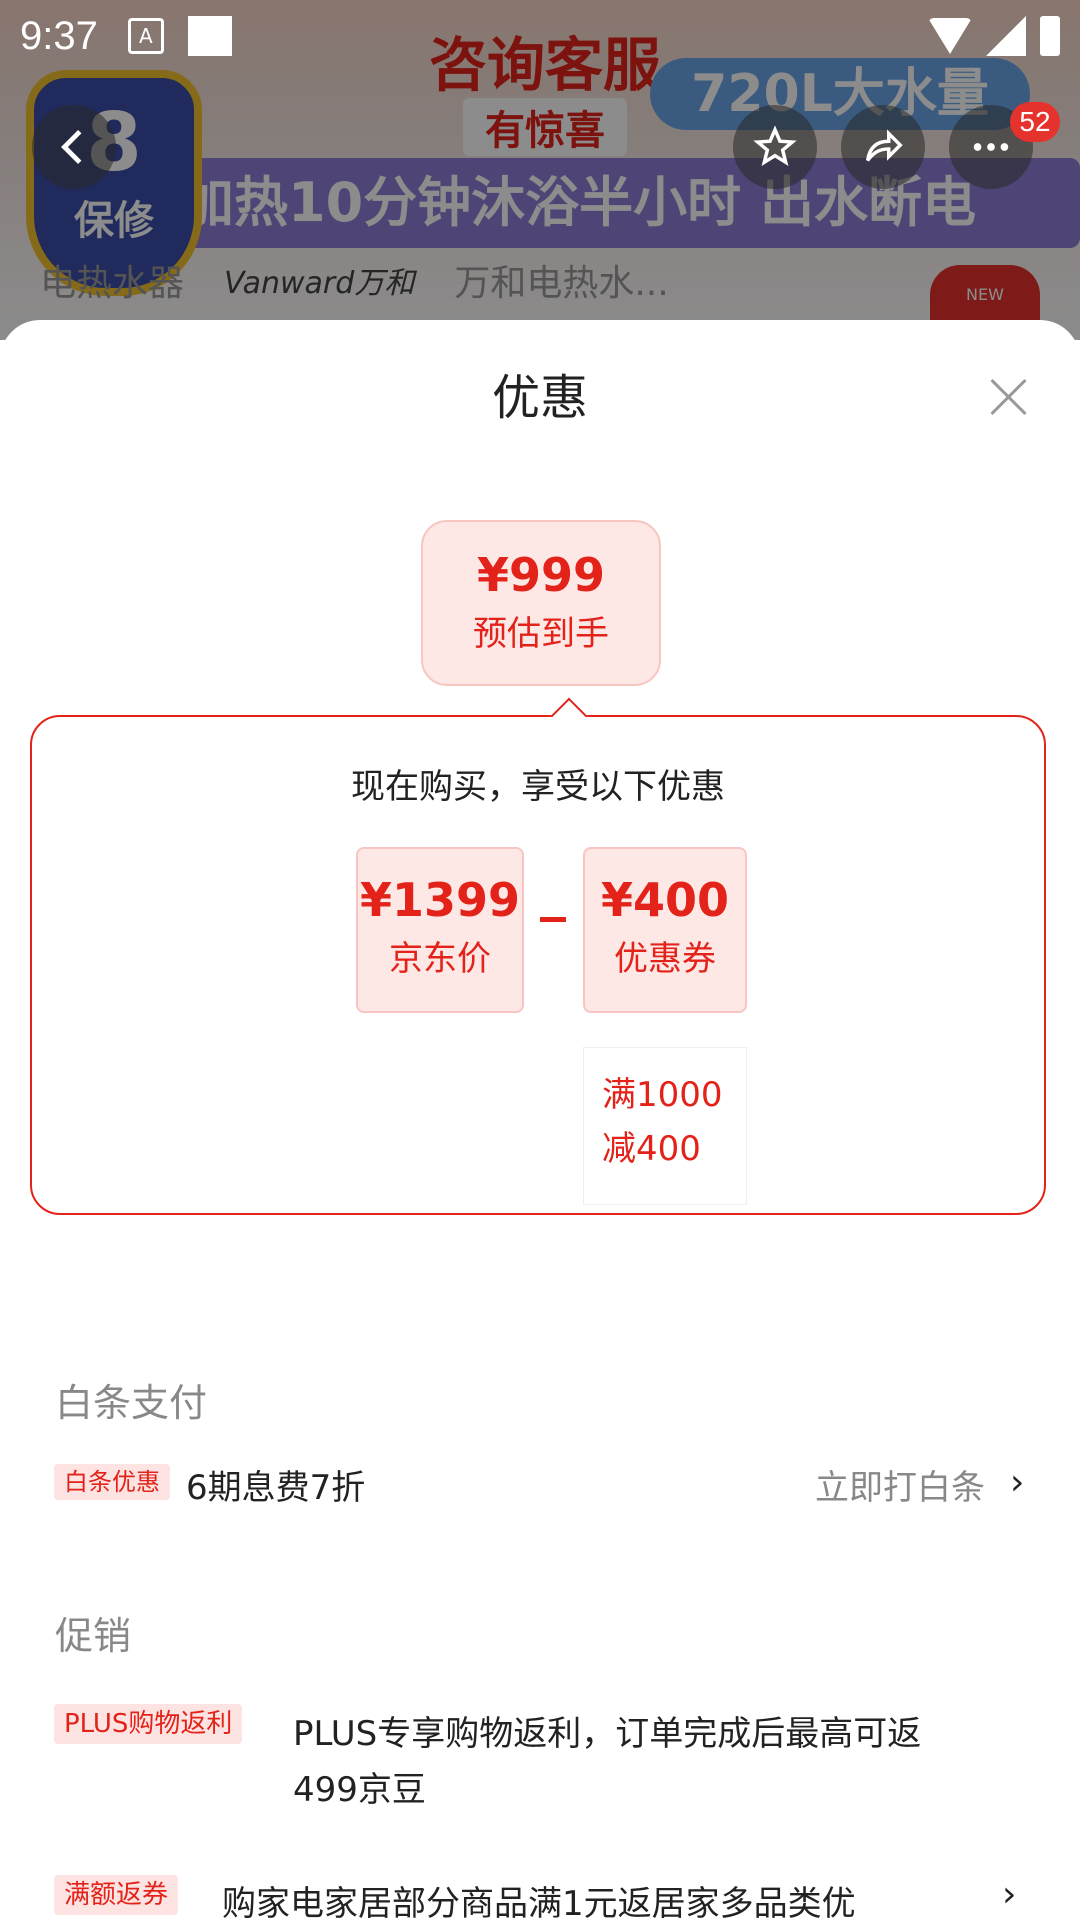  Describe the element at coordinates (1009, 1894) in the screenshot. I see `chevron-right-icon-2: ›` at that location.